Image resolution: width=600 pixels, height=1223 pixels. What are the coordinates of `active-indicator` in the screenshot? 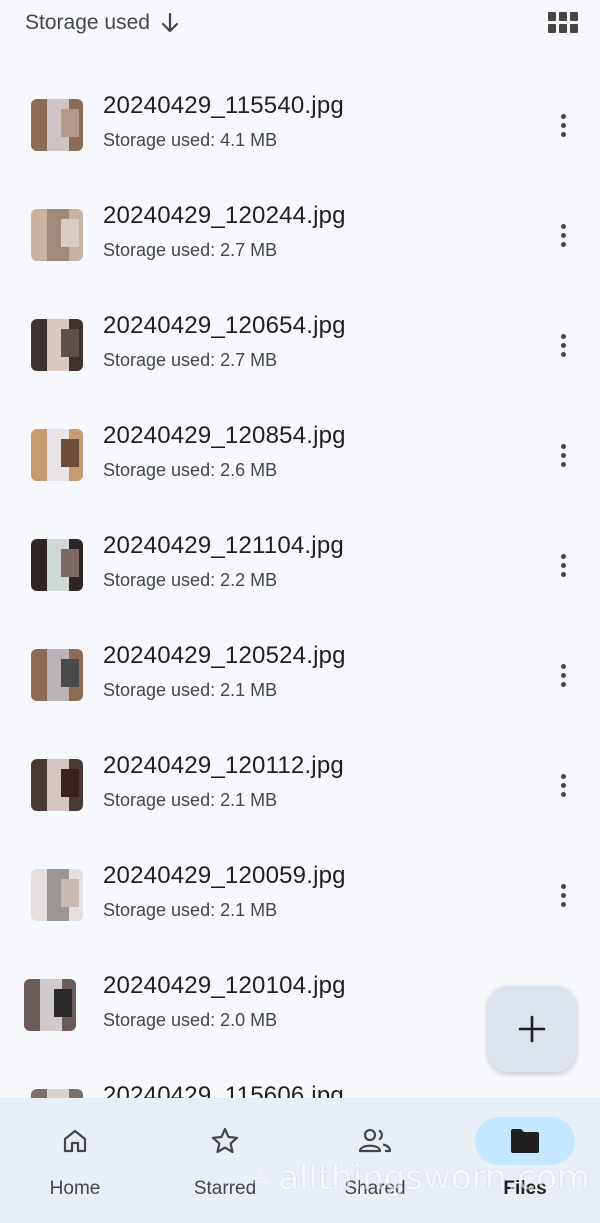 It's located at (525, 1141).